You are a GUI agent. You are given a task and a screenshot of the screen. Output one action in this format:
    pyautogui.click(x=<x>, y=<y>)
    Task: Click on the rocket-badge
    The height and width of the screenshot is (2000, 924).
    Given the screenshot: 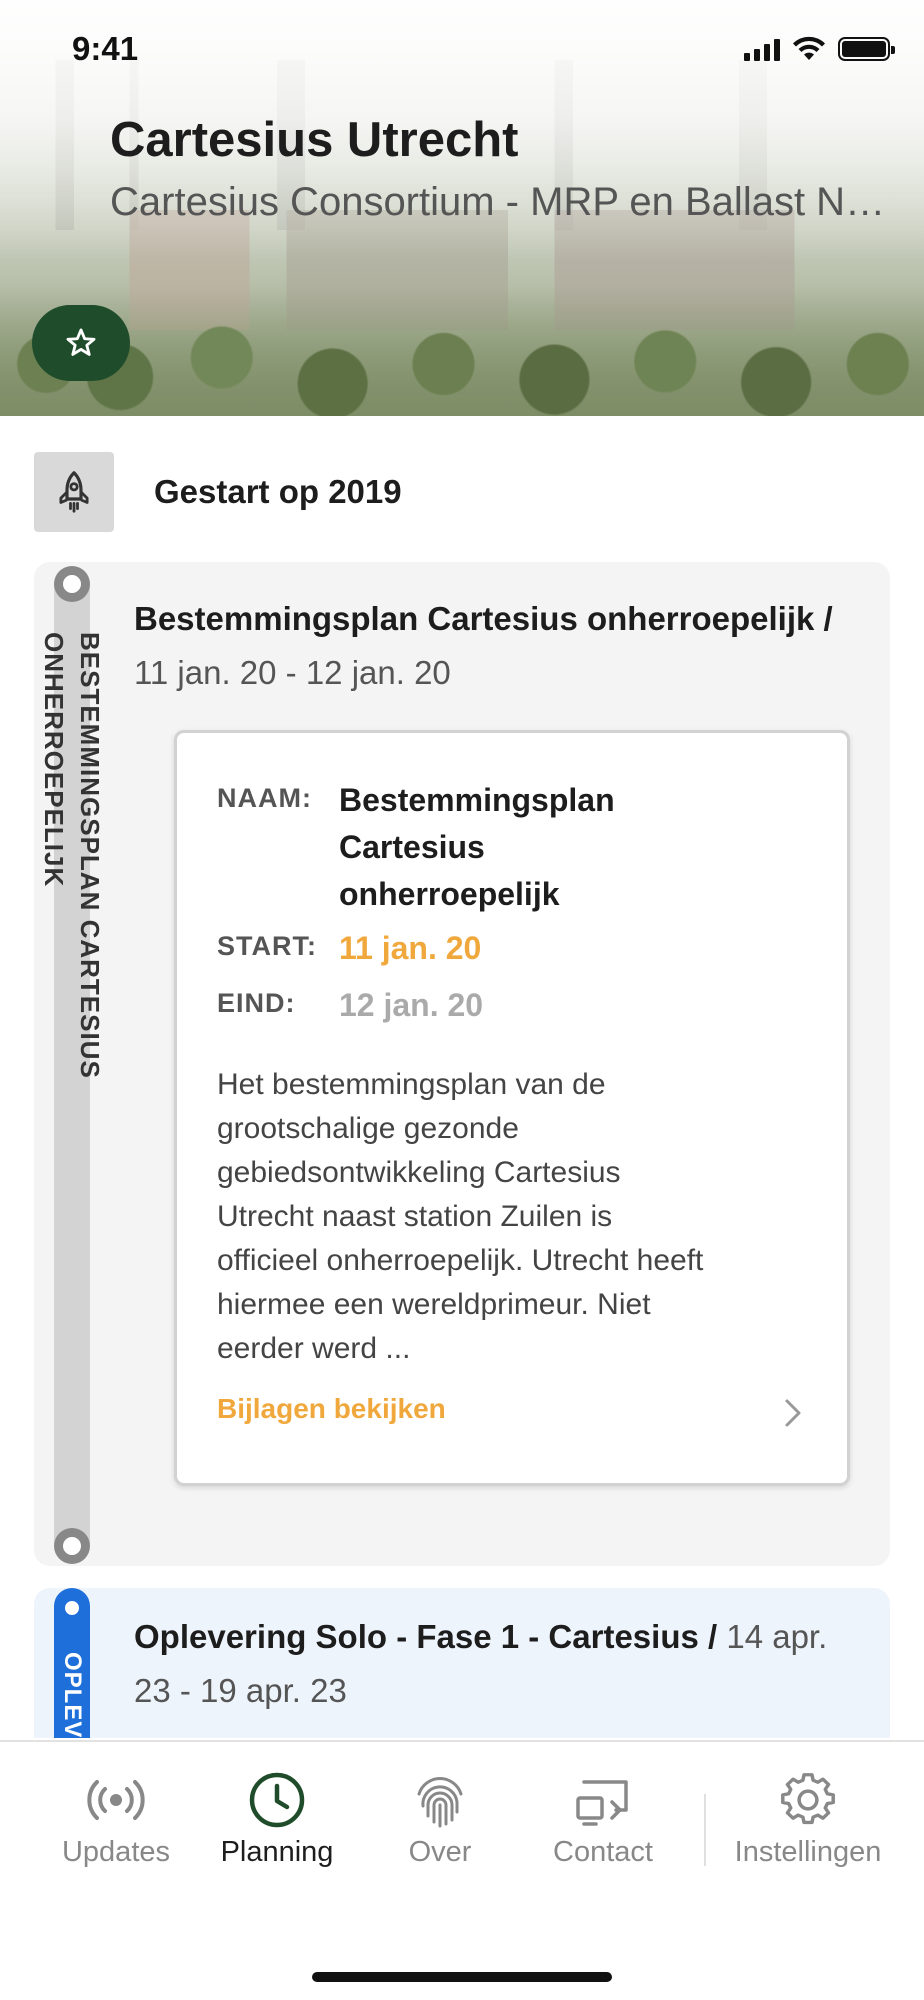 What is the action you would take?
    pyautogui.click(x=74, y=492)
    